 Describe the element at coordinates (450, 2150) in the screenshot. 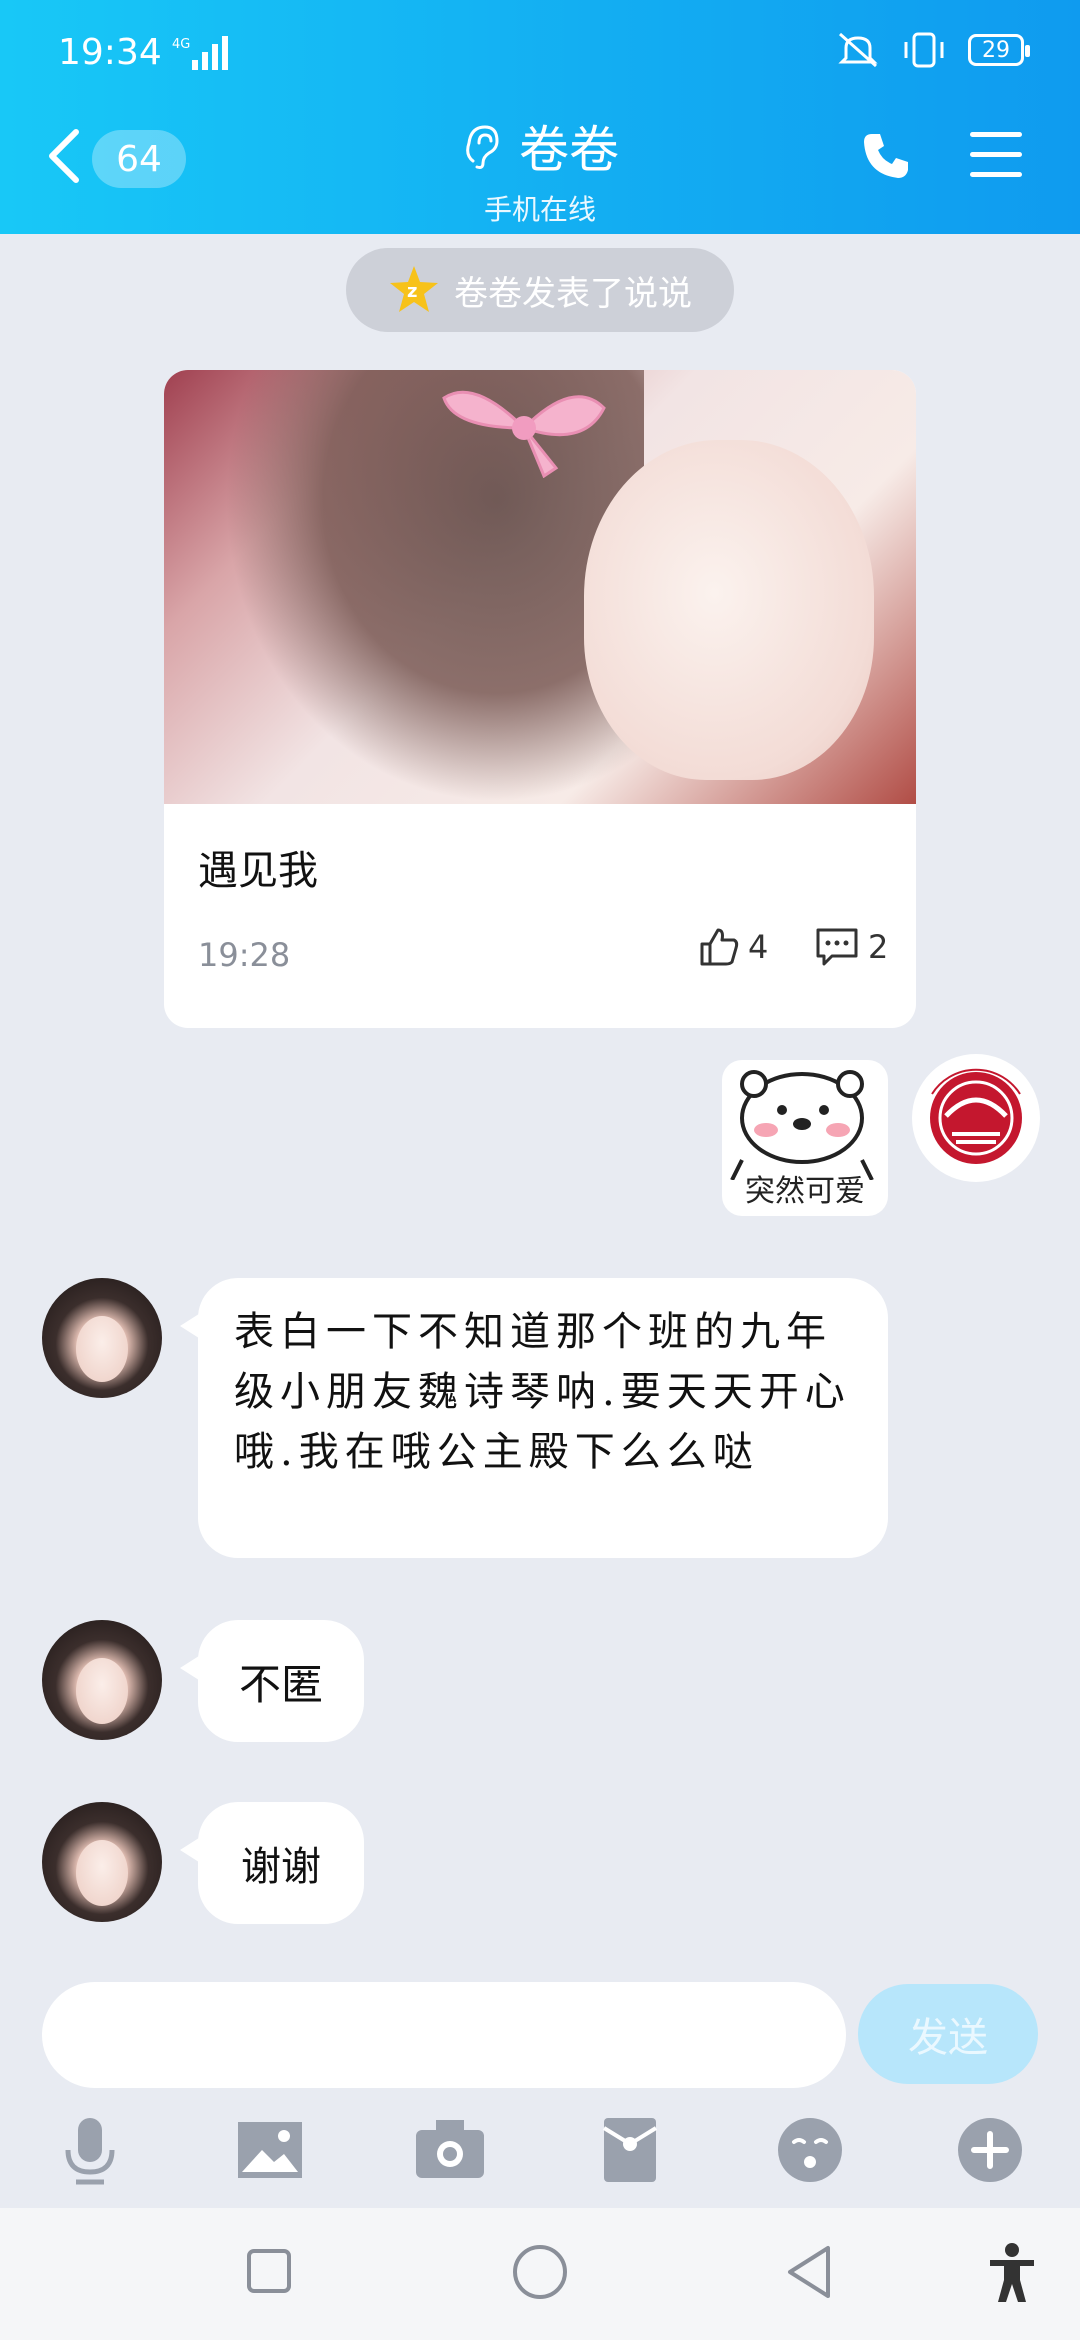

I see `camera-icon` at that location.